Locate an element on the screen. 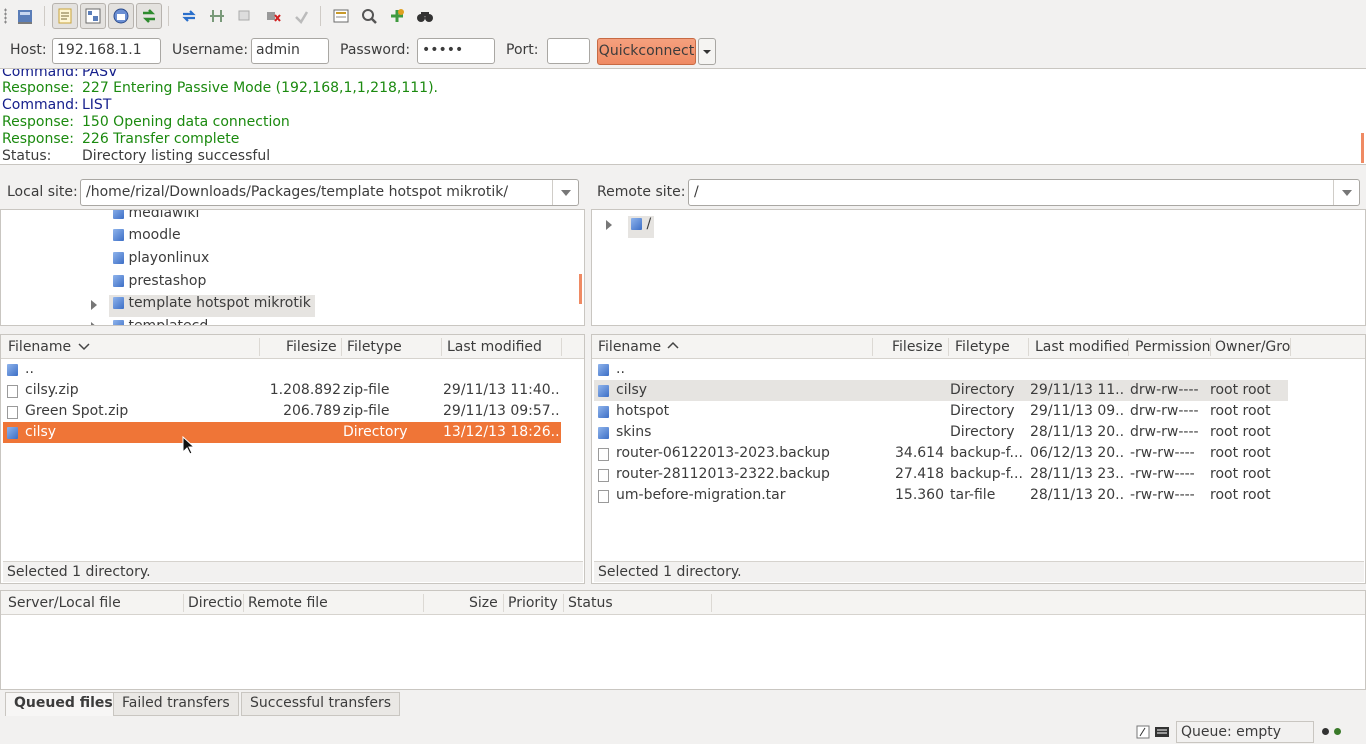 This screenshot has width=1366, height=744. tree-item-selected: template hotspot mikrotik is located at coordinates (212, 306).